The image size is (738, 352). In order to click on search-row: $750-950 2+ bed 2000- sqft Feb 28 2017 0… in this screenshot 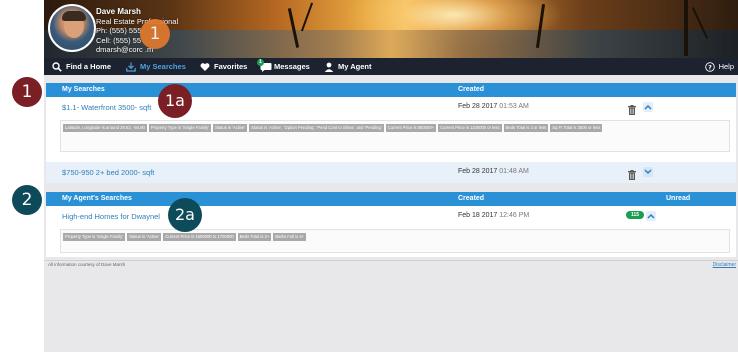, I will do `click(391, 172)`.